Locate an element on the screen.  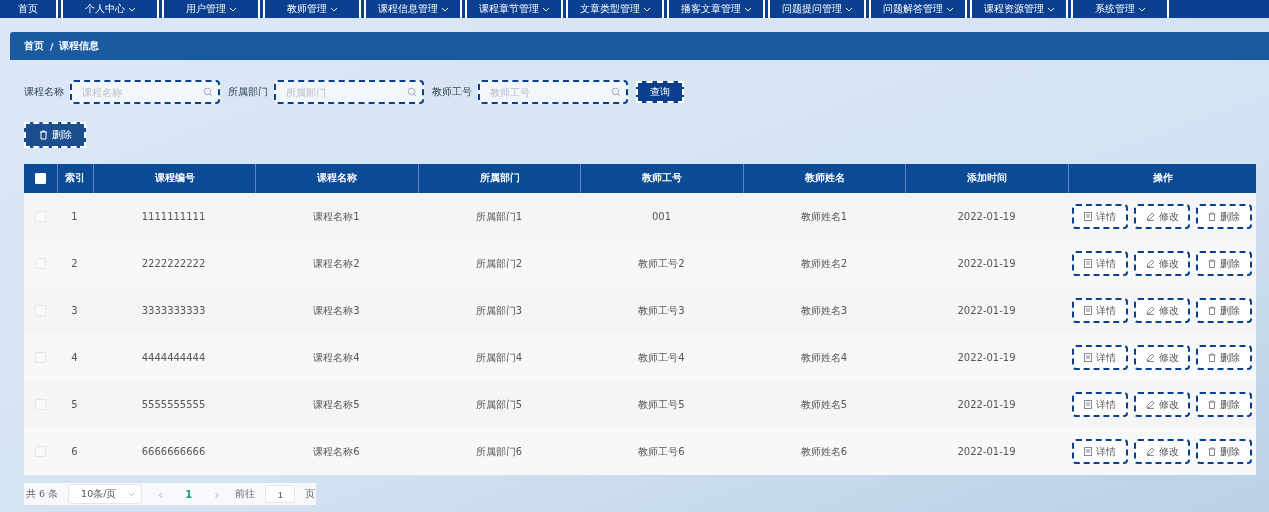
table-cell: 001 is located at coordinates (661, 216).